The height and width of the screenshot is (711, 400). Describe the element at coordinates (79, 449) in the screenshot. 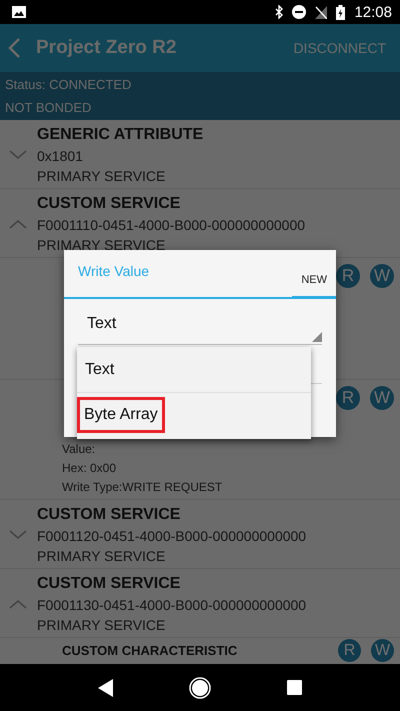

I see `characteristic-detail: Value:` at that location.